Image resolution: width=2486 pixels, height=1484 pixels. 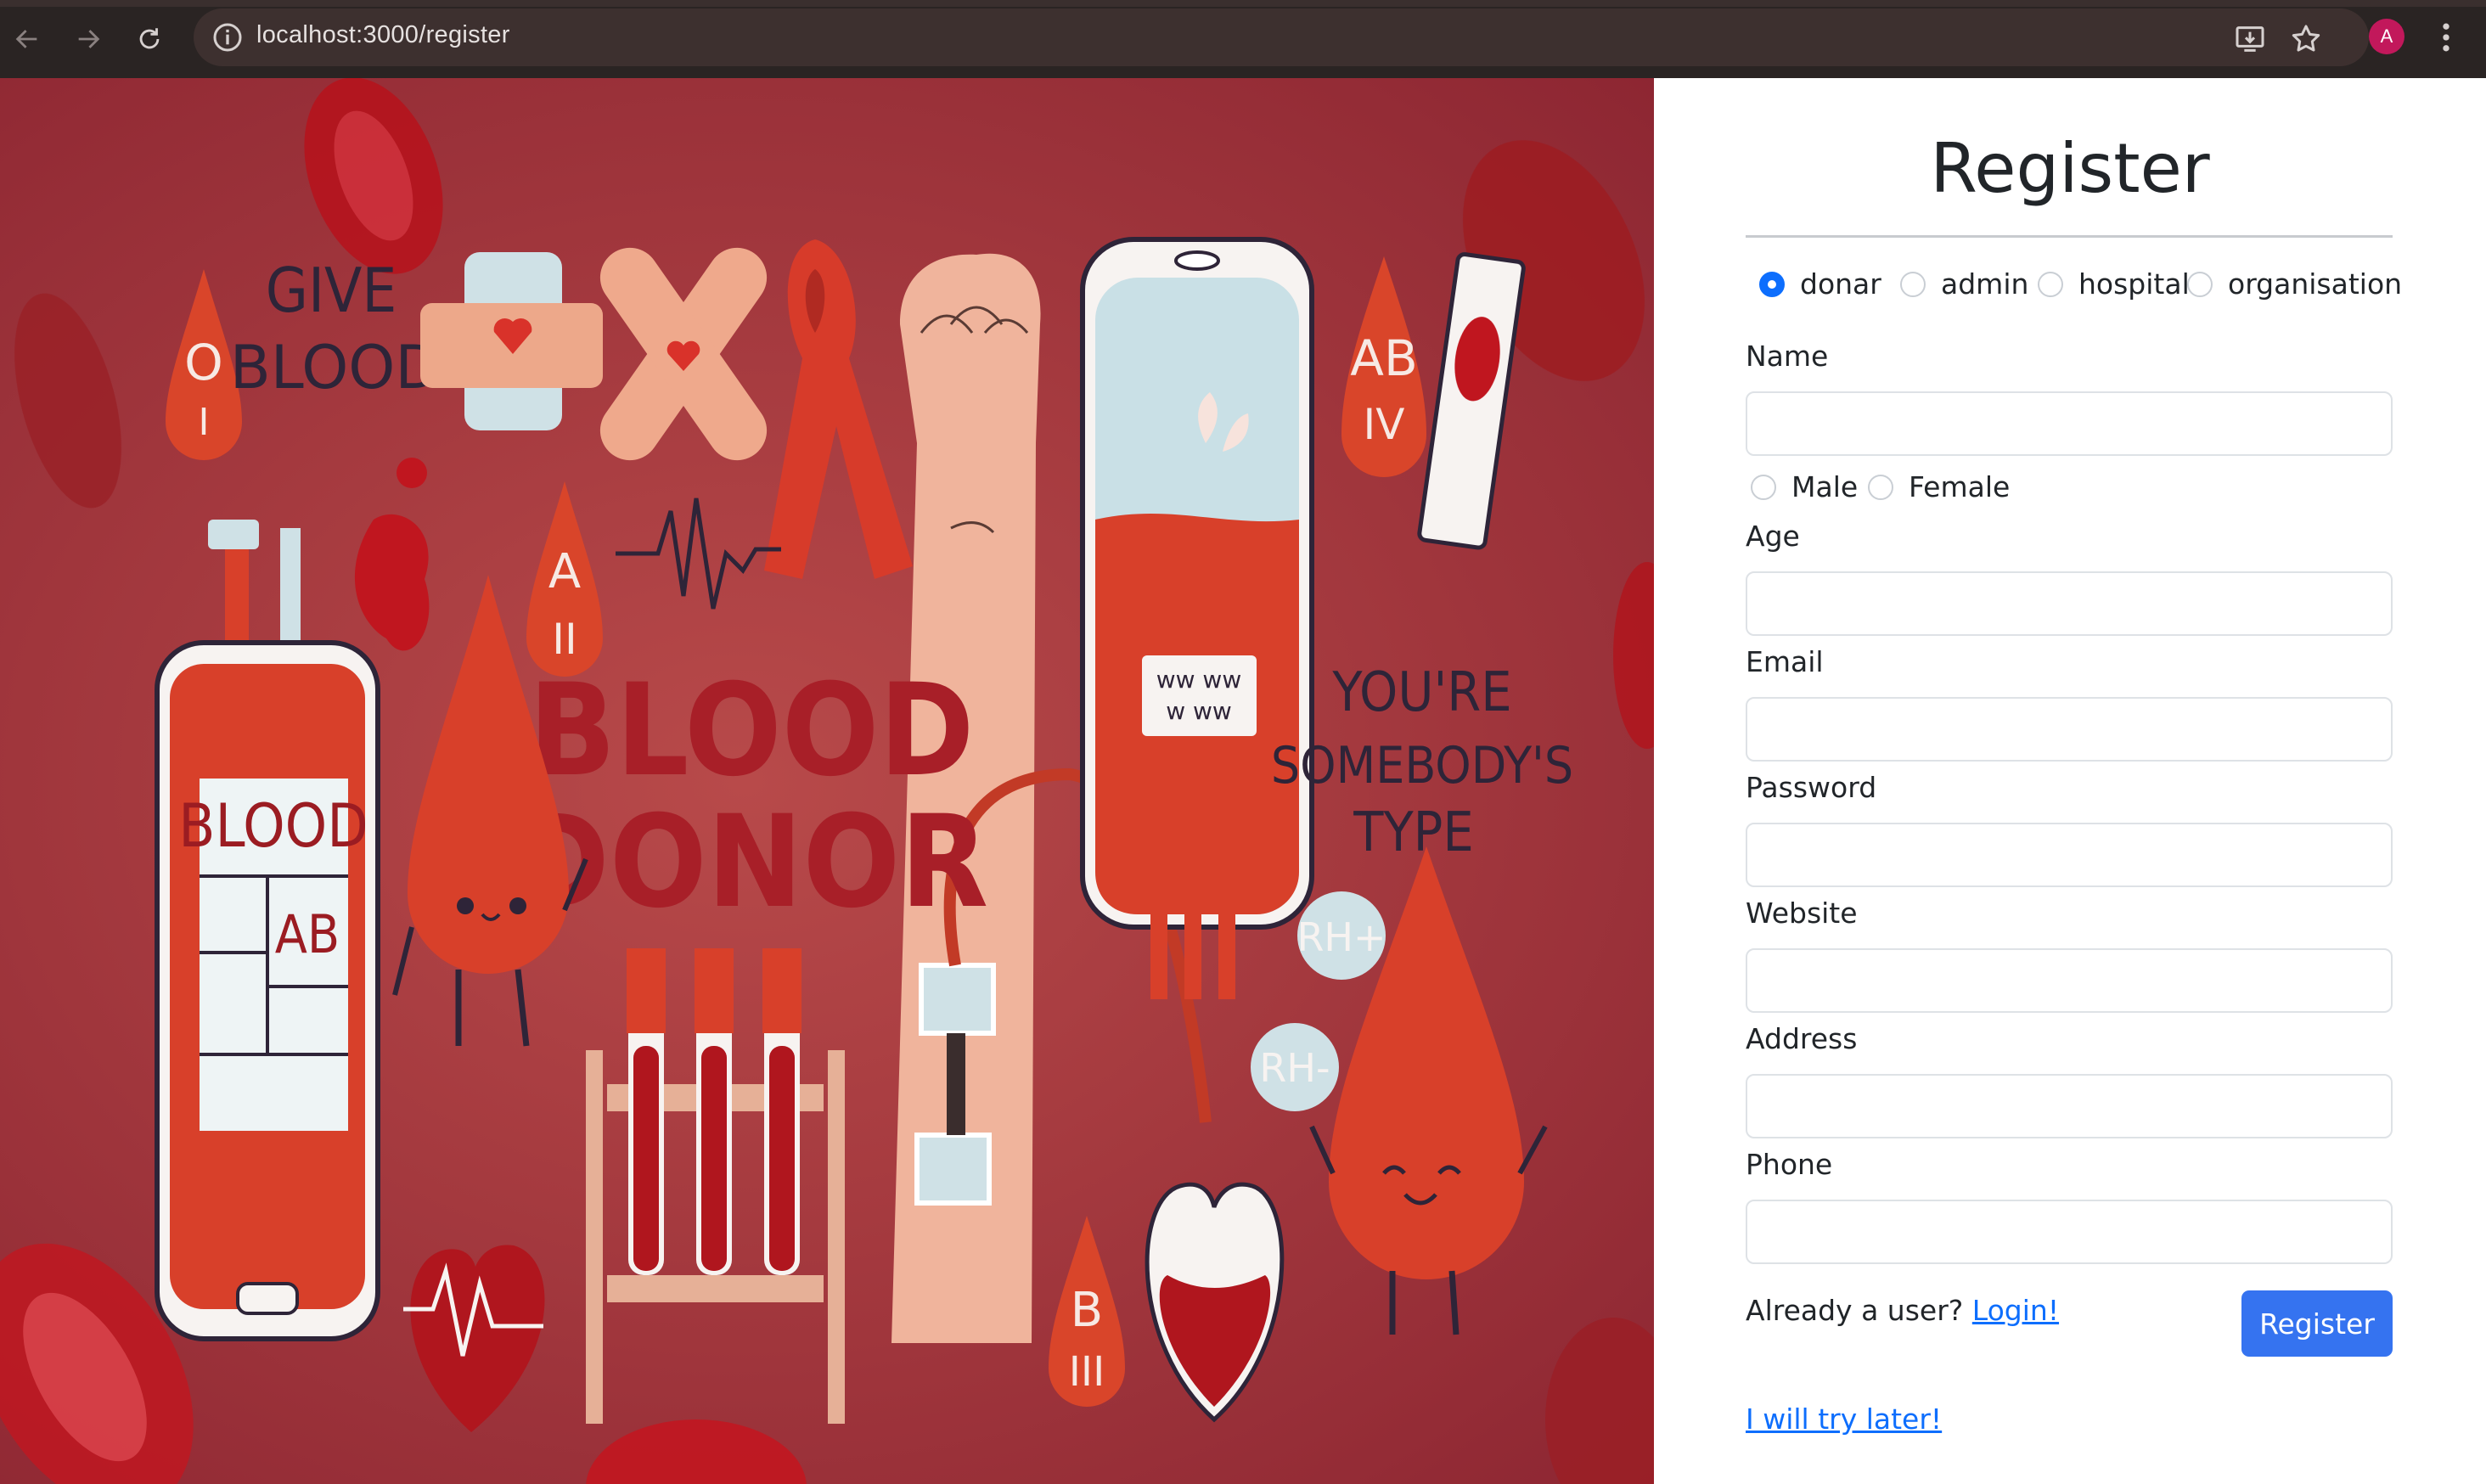 What do you see at coordinates (1811, 788) in the screenshot?
I see `password-label: Password` at bounding box center [1811, 788].